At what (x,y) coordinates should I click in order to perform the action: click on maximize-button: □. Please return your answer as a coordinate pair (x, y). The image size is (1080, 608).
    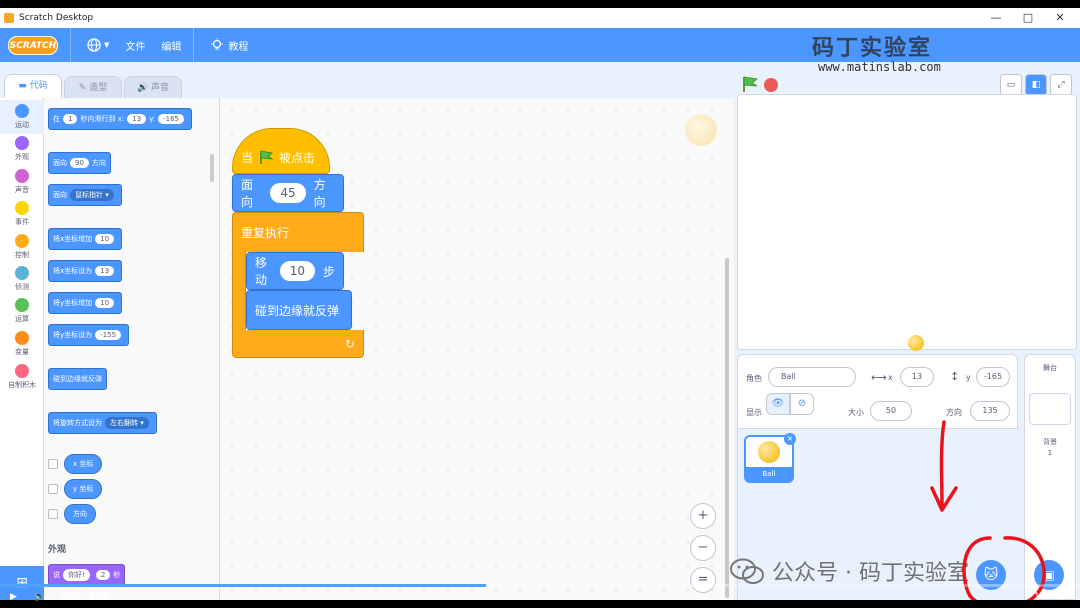
    Looking at the image, I should click on (1028, 18).